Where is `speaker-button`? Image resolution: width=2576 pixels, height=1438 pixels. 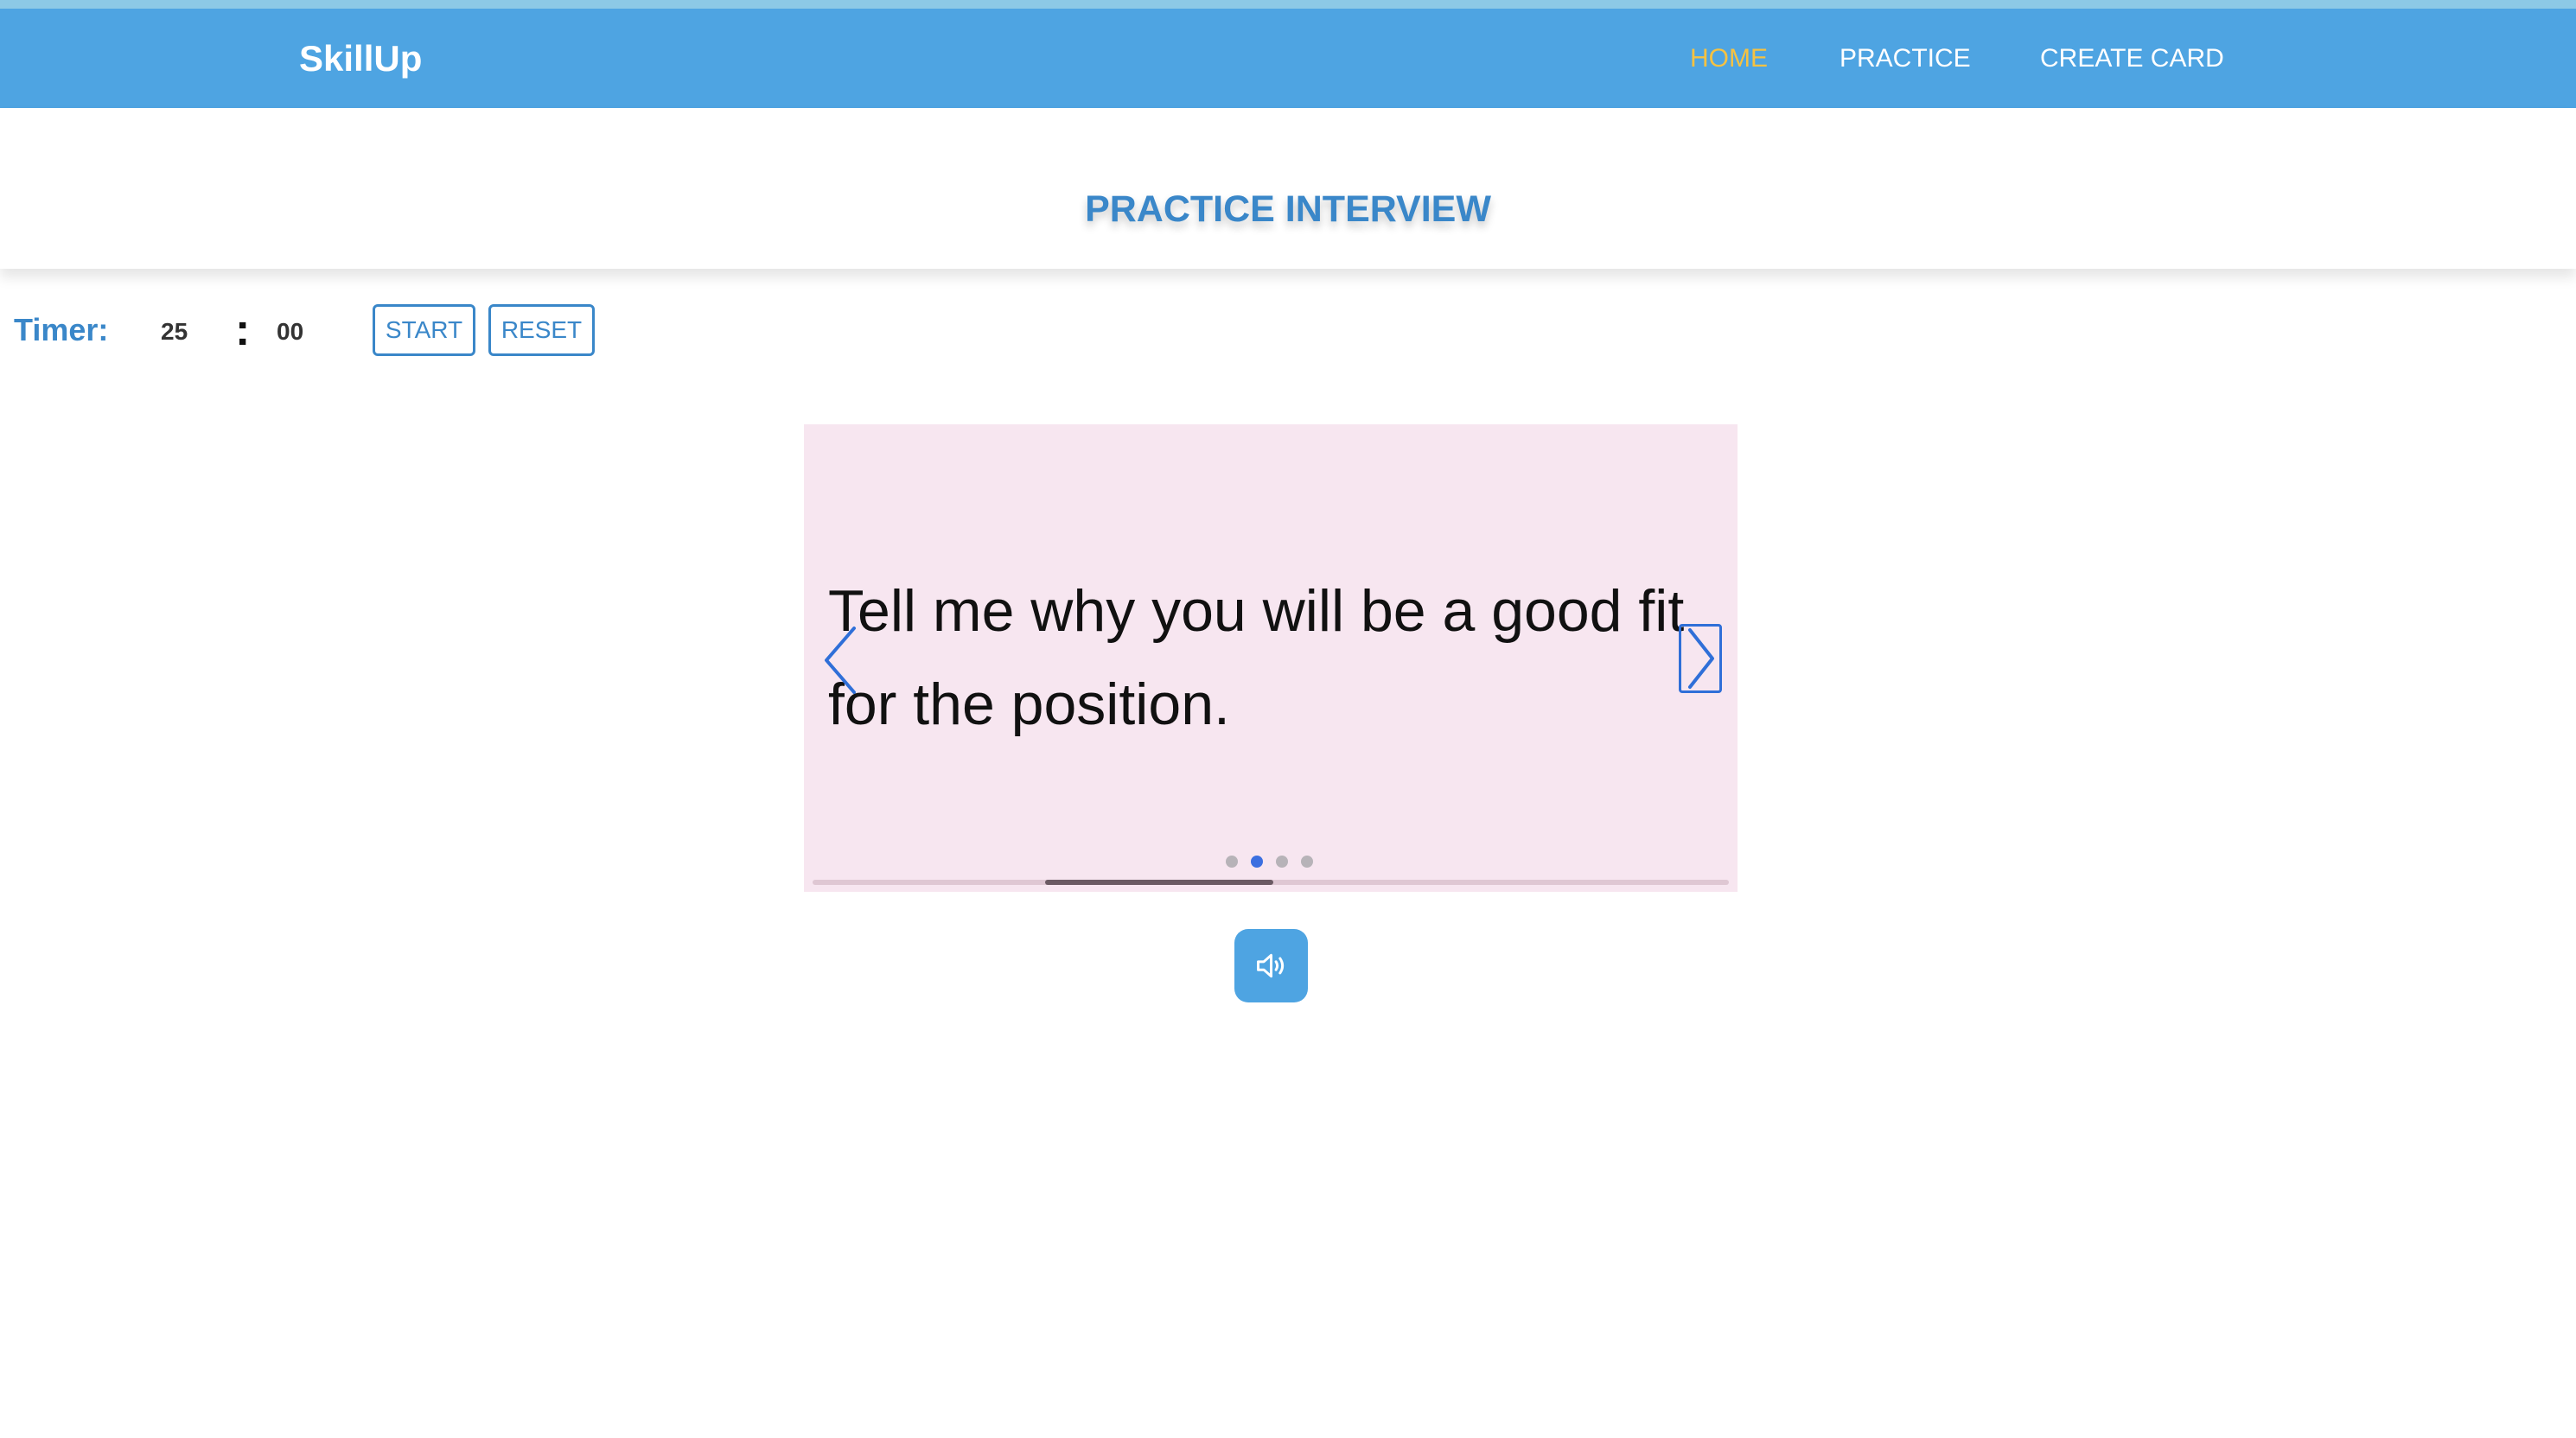 speaker-button is located at coordinates (1271, 965).